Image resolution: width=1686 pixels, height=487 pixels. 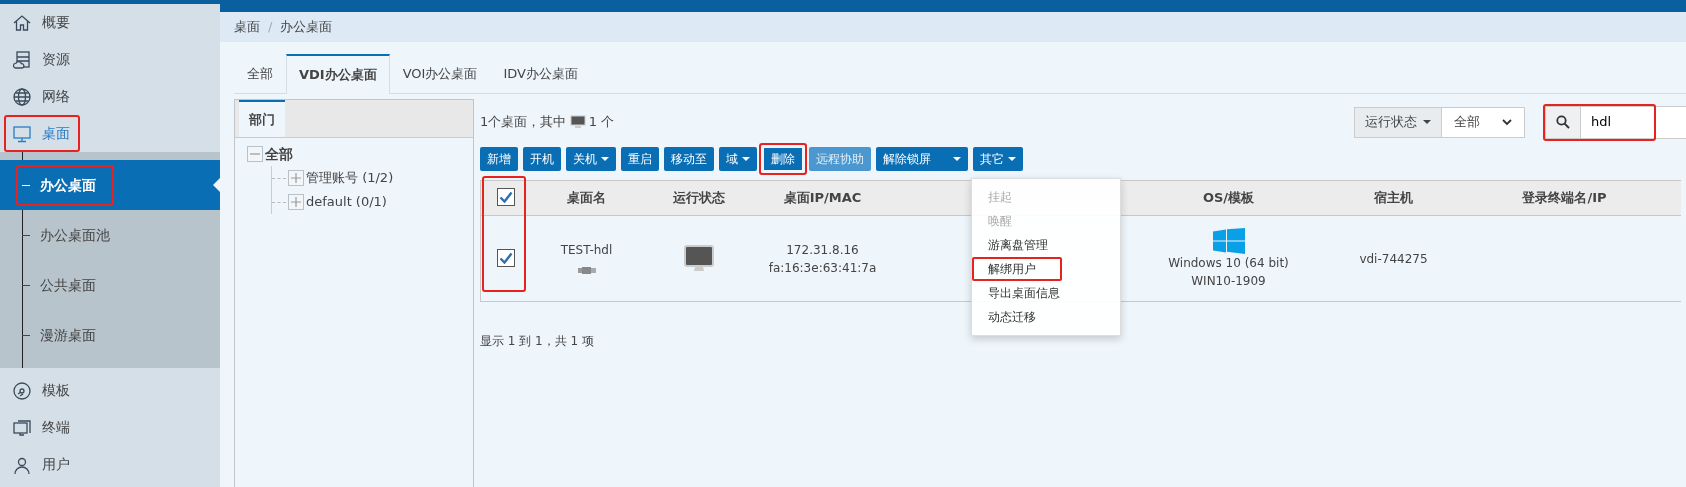 I want to click on table-cell-text: WIN10-1909, so click(x=1228, y=281).